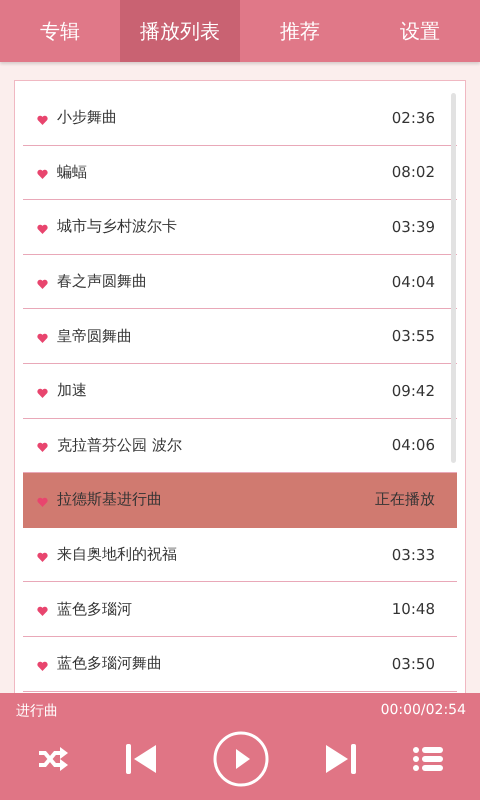 This screenshot has width=480, height=800. Describe the element at coordinates (87, 118) in the screenshot. I see `song-title: 小步舞曲` at that location.